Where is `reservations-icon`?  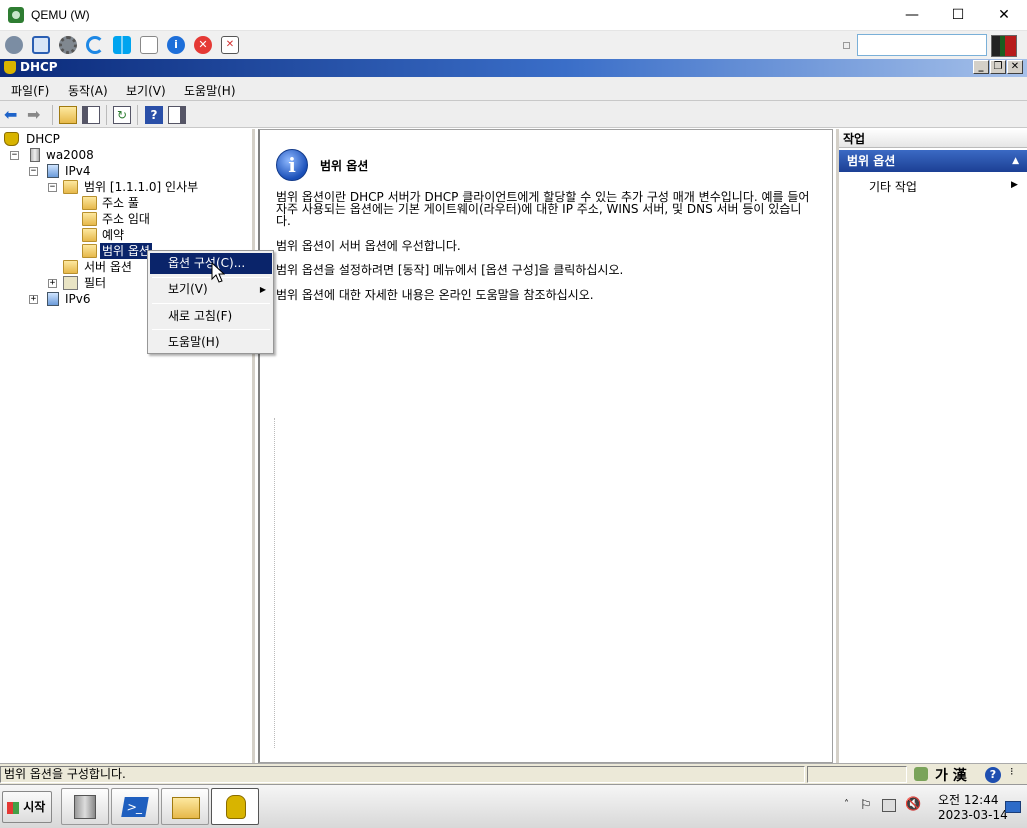 reservations-icon is located at coordinates (89, 235).